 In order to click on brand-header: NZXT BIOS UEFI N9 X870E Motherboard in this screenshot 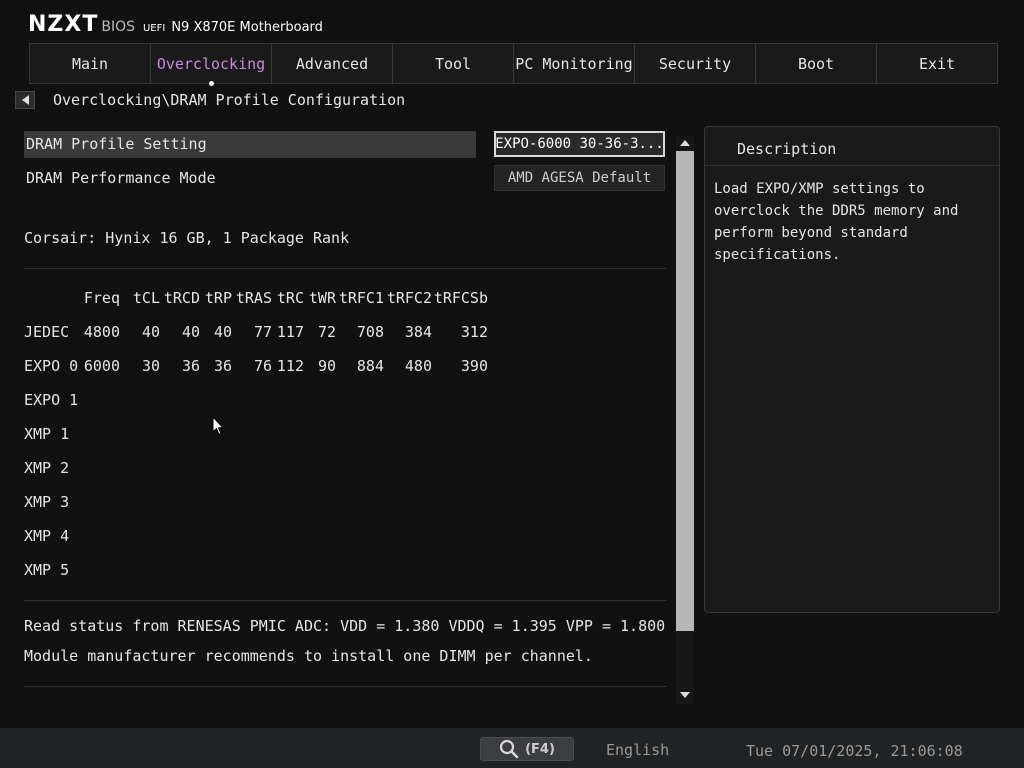, I will do `click(175, 27)`.